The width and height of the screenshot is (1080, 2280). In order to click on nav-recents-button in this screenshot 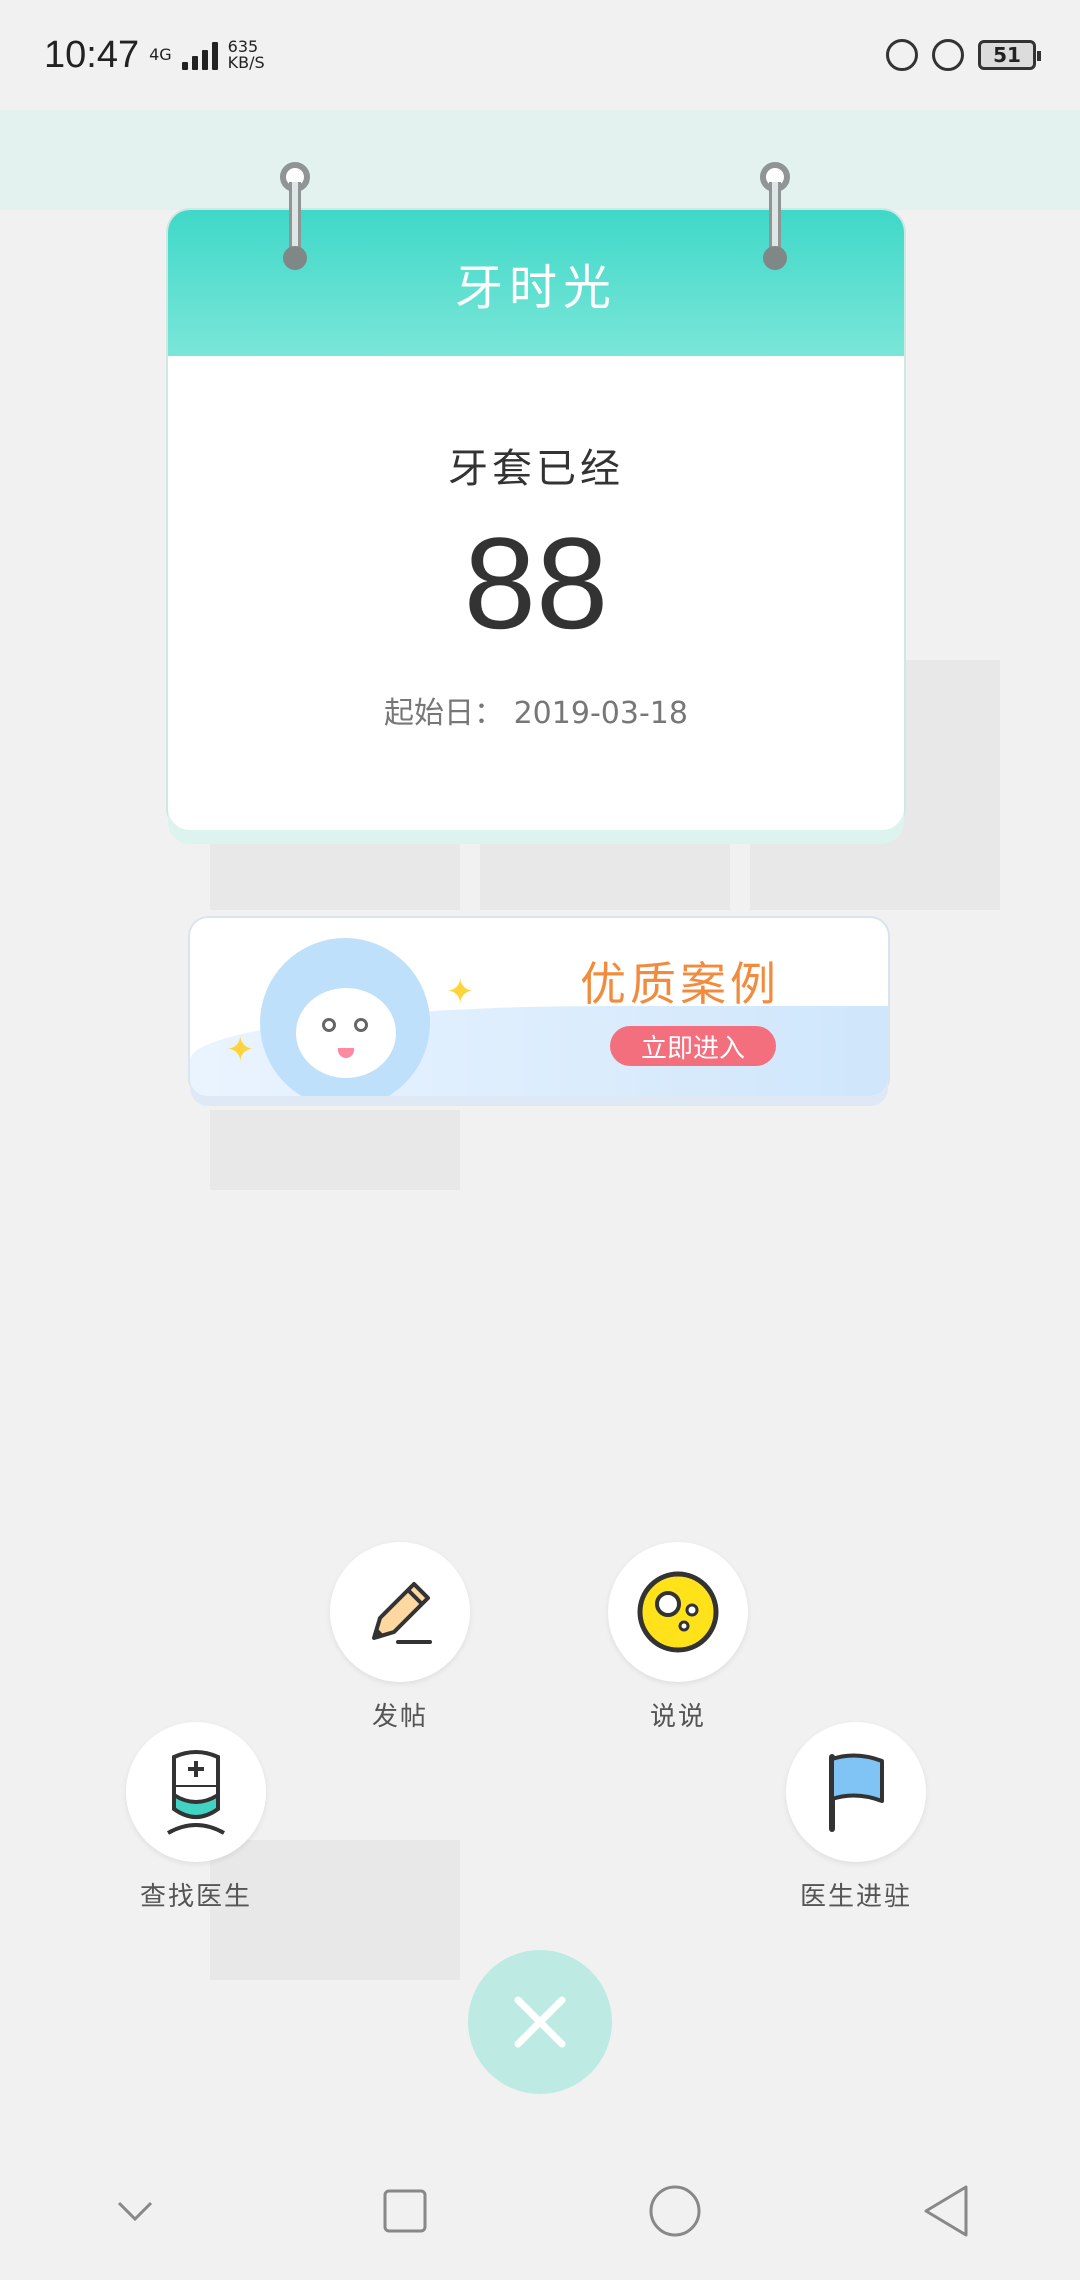, I will do `click(405, 2211)`.